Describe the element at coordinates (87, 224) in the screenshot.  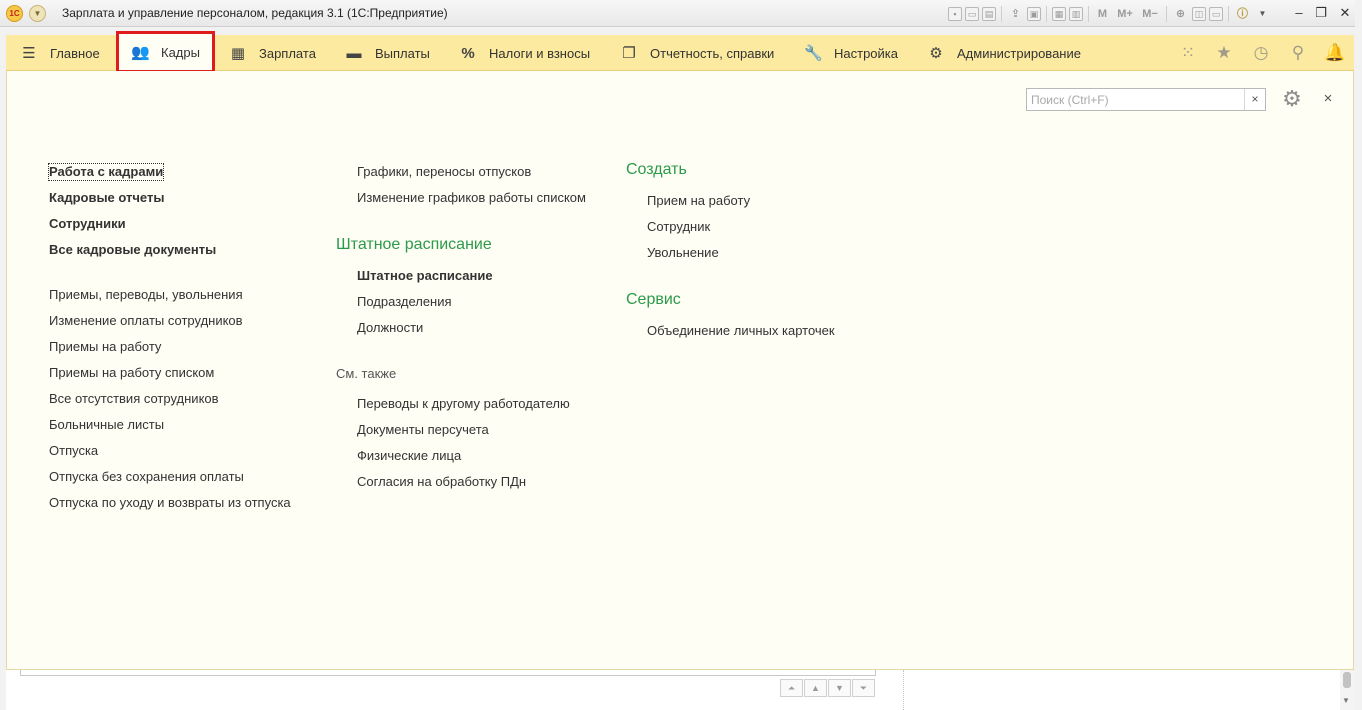
I see `link-employees: Сотрудники` at that location.